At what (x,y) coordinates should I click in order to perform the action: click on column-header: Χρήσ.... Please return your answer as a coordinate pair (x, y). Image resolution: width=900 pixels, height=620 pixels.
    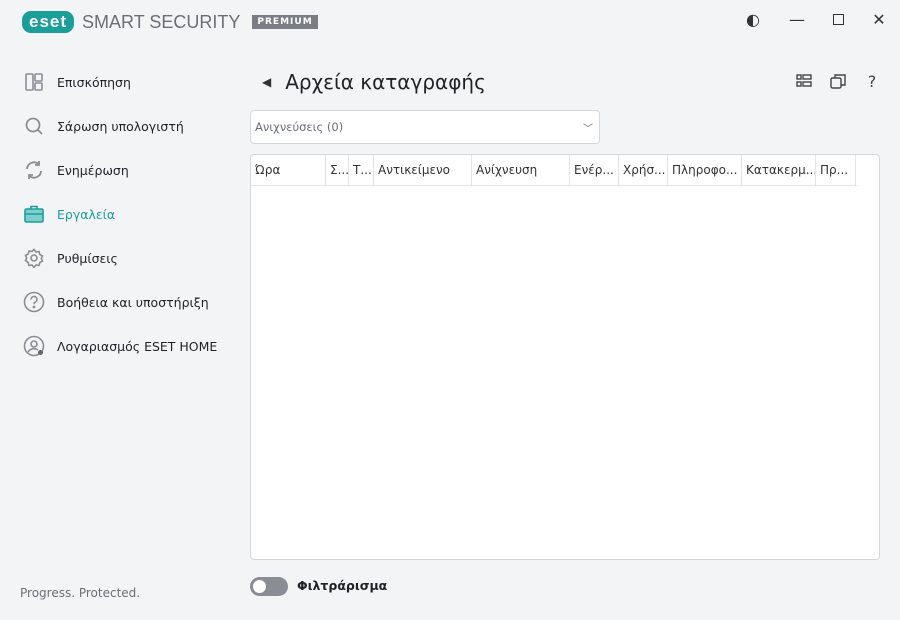
    Looking at the image, I should click on (643, 170).